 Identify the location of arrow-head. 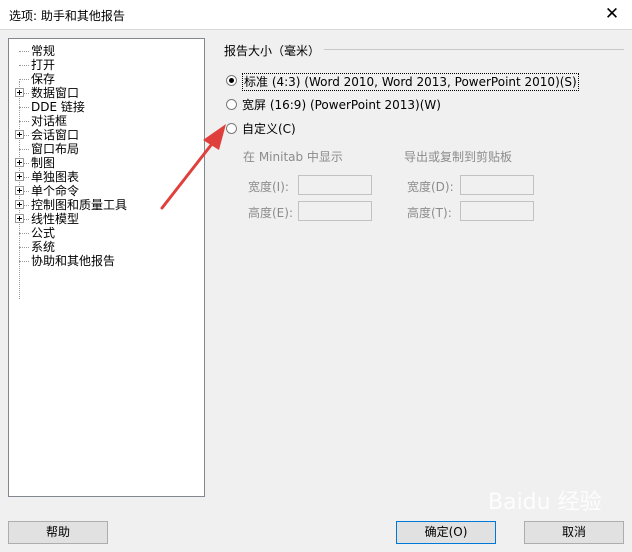
(214, 137).